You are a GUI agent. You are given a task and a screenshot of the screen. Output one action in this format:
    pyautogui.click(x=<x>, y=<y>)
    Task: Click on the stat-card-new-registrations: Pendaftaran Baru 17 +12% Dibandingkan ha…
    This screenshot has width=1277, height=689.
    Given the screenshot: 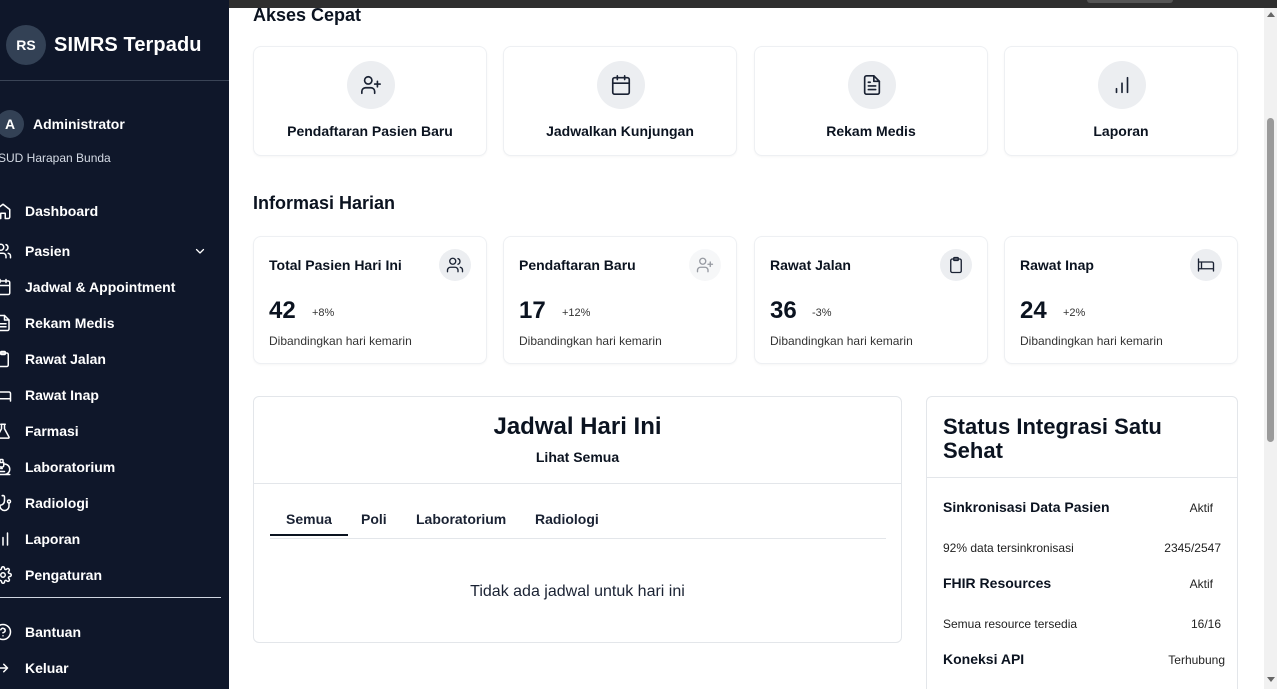 What is the action you would take?
    pyautogui.click(x=620, y=300)
    